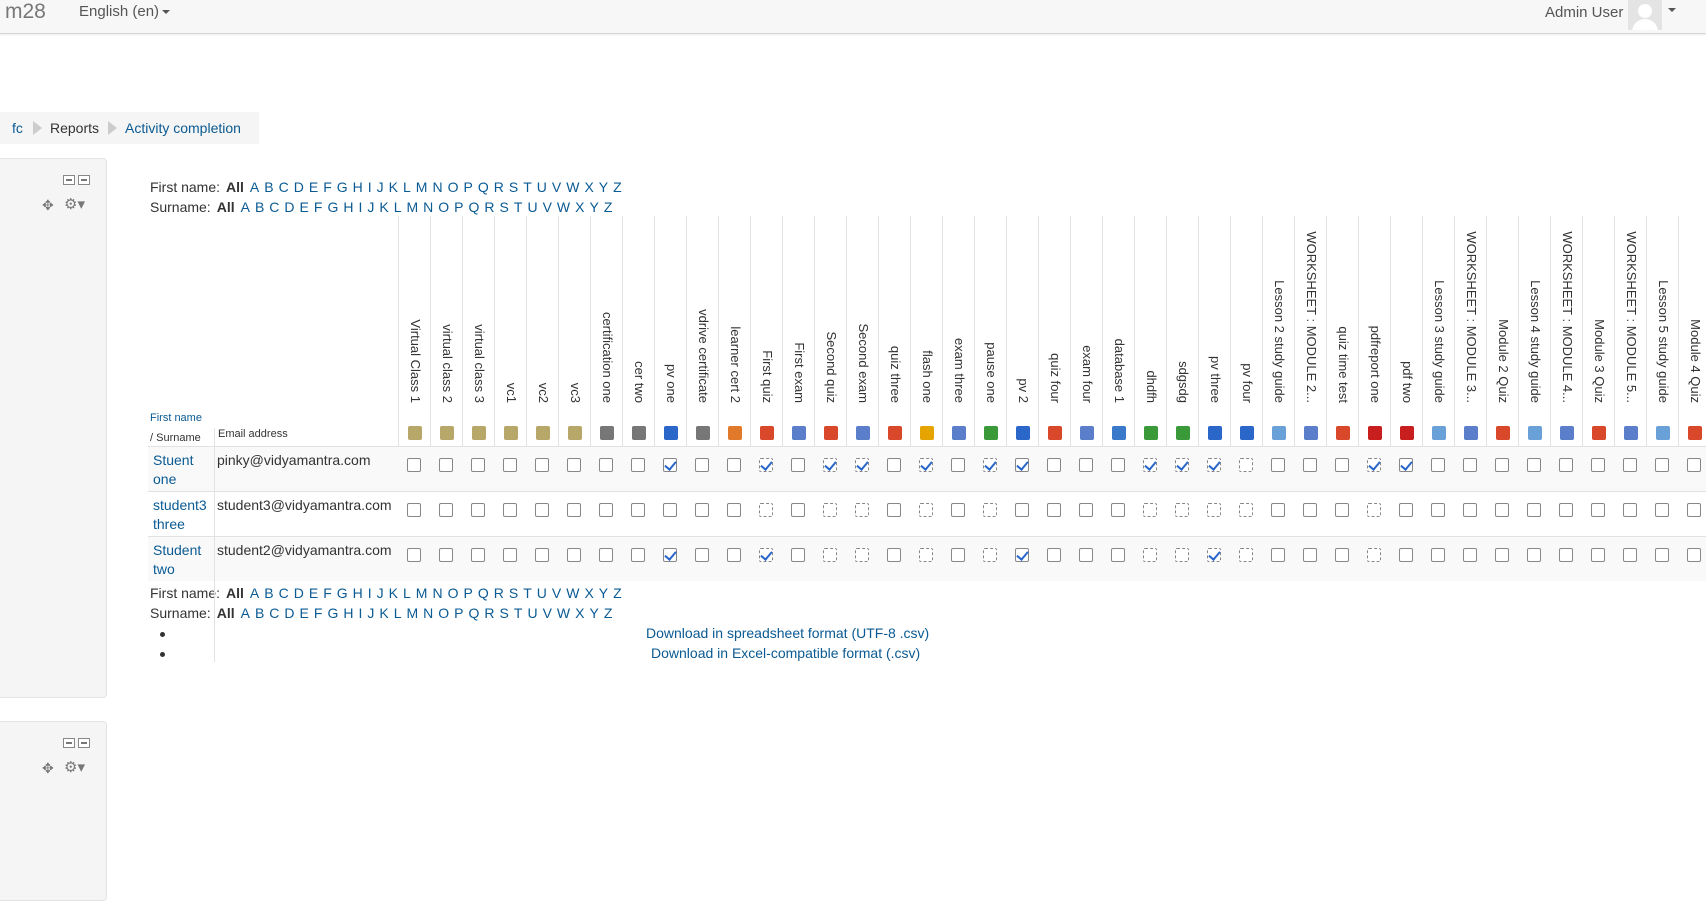  I want to click on database-icon, so click(1119, 433).